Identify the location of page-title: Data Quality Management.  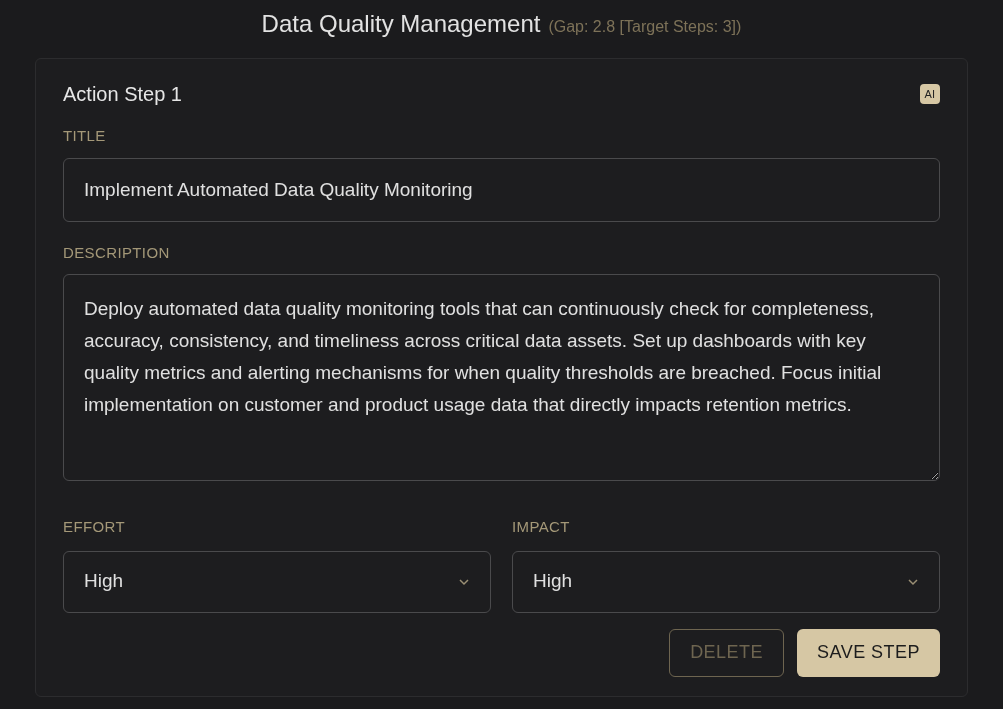
(401, 24).